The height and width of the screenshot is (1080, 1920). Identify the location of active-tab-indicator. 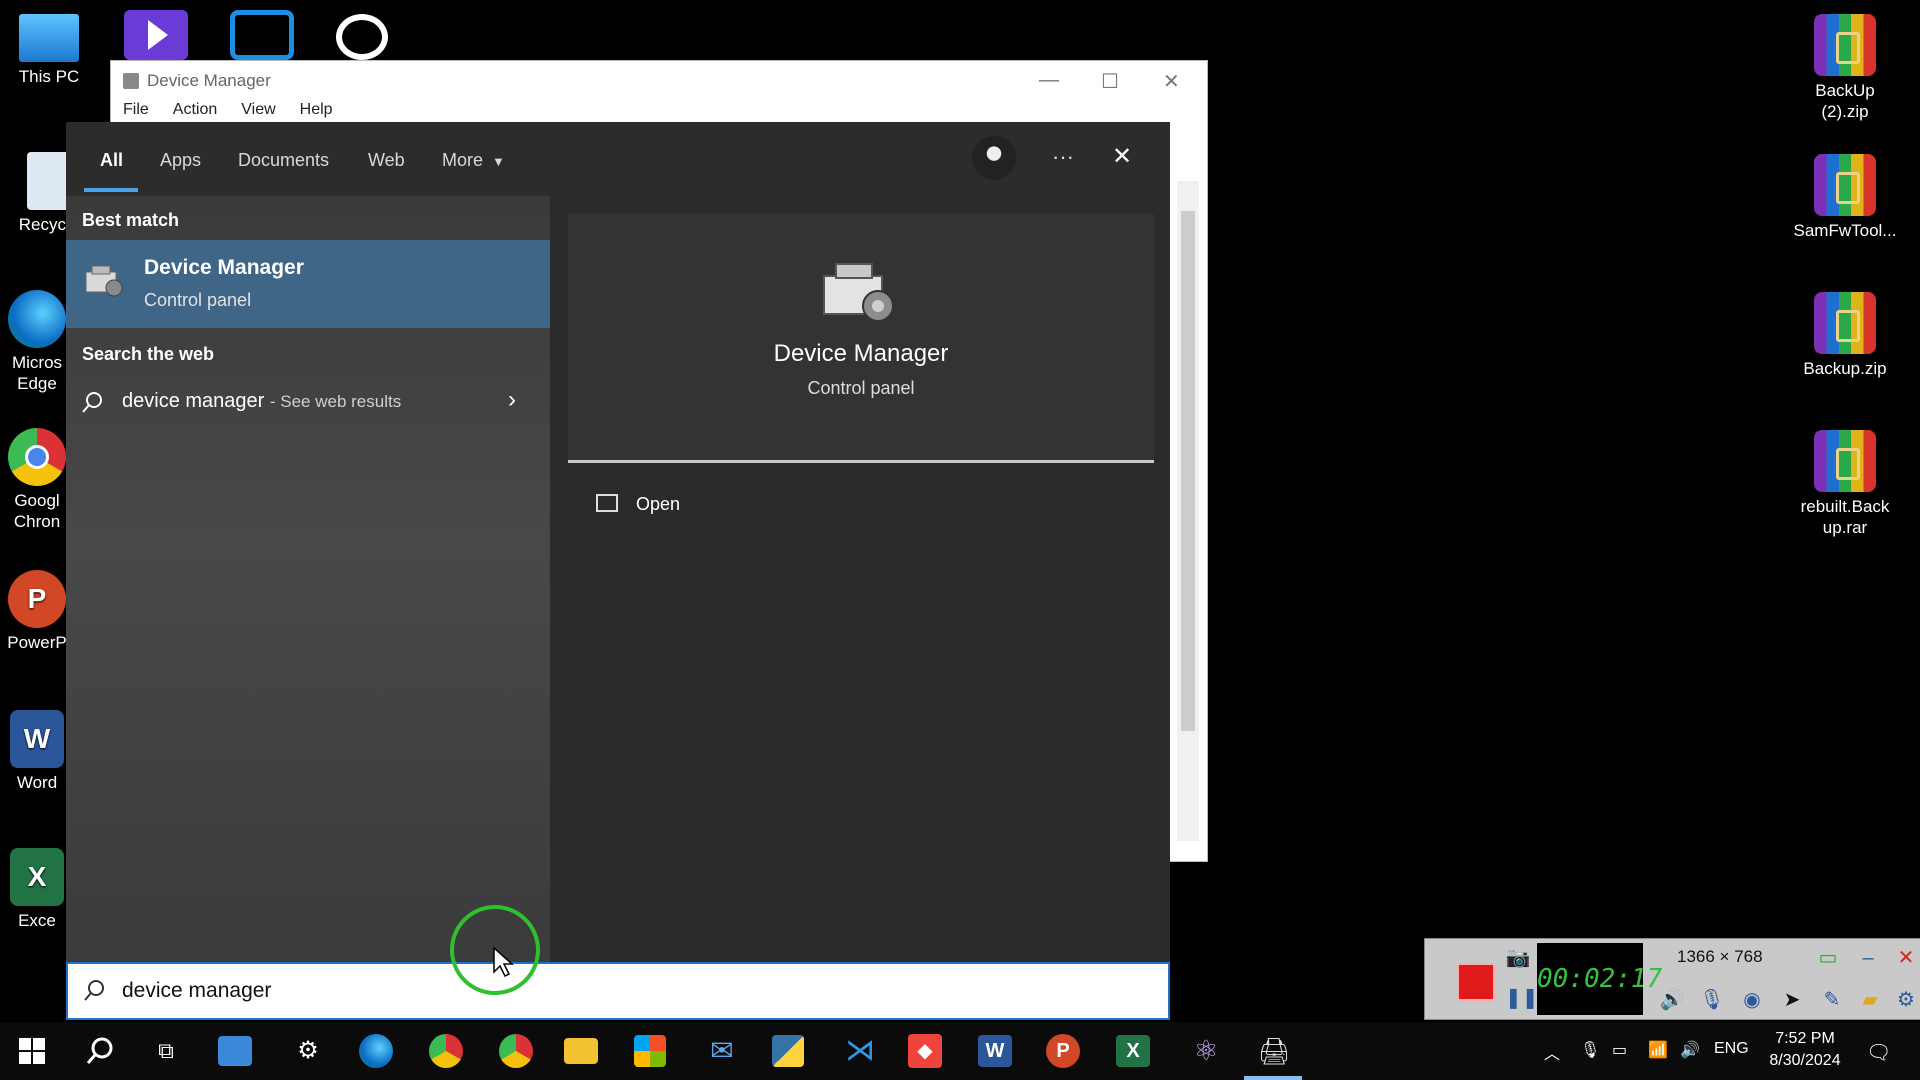
(111, 190).